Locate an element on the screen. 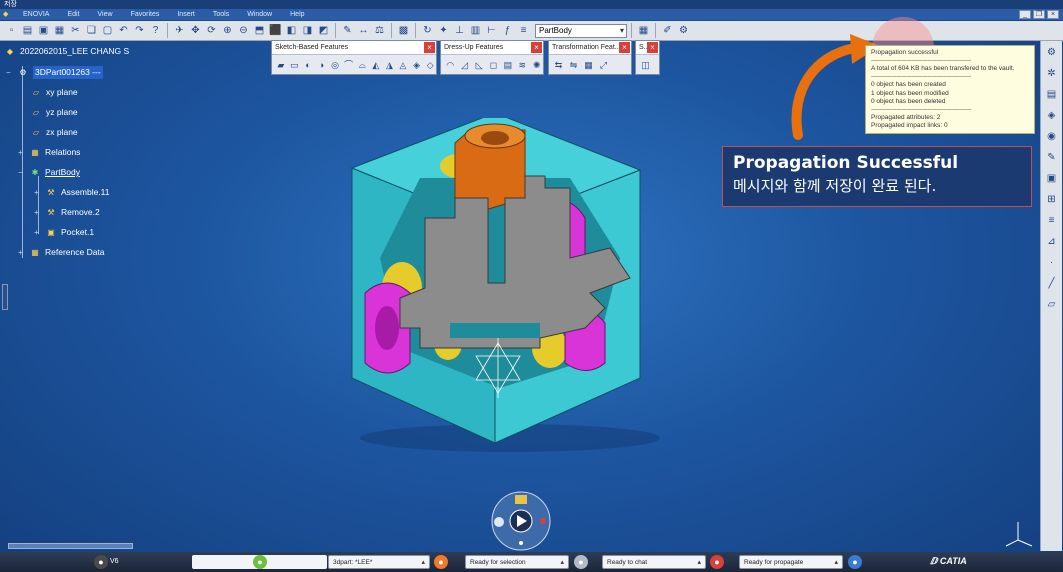 Image resolution: width=1063 pixels, height=572 pixels. measure-icon: ↔ is located at coordinates (363, 30).